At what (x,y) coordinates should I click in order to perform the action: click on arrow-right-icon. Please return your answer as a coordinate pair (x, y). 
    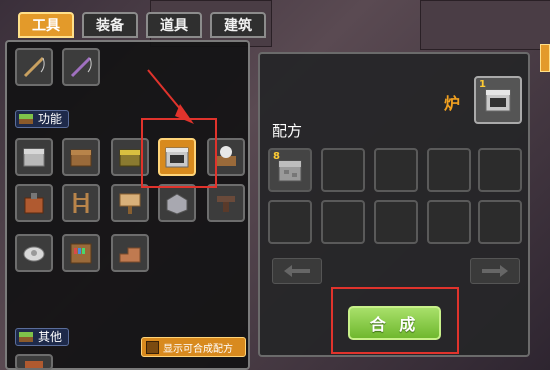
    Looking at the image, I should click on (495, 271).